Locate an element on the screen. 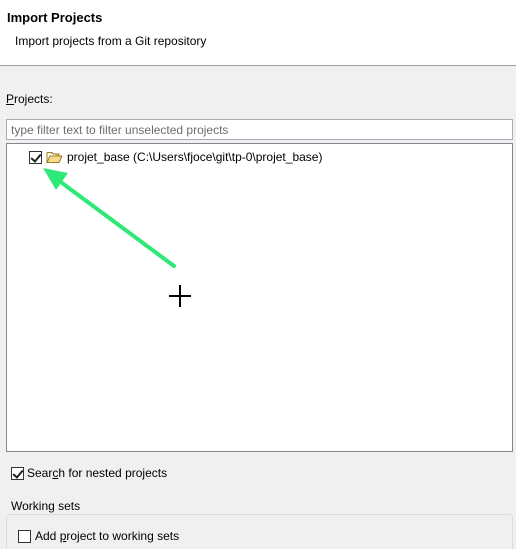  page-title: Import Projects is located at coordinates (55, 17).